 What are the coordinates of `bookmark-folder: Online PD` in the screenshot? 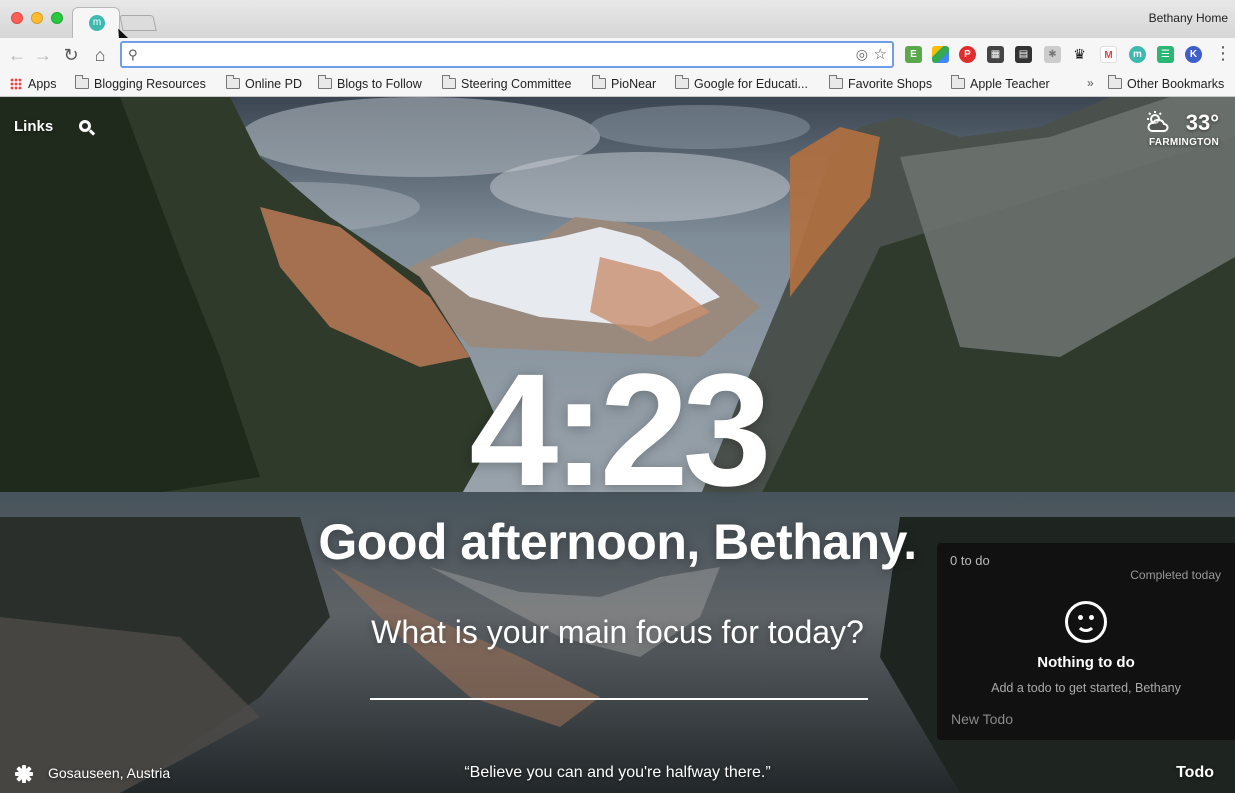 It's located at (264, 84).